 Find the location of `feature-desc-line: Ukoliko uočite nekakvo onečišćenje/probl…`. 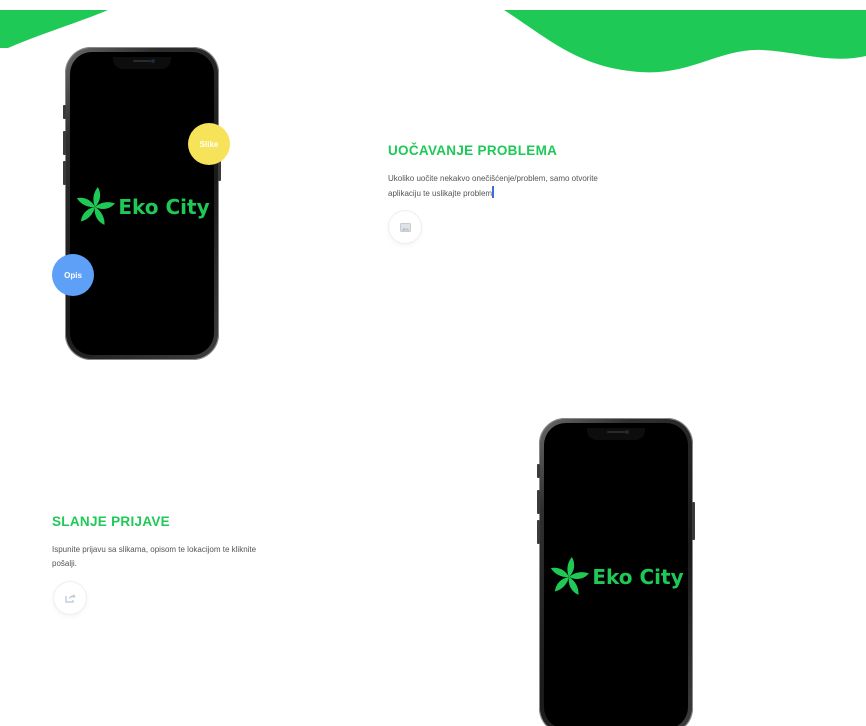

feature-desc-line: Ukoliko uočite nekakvo onečišćenje/probl… is located at coordinates (493, 178).